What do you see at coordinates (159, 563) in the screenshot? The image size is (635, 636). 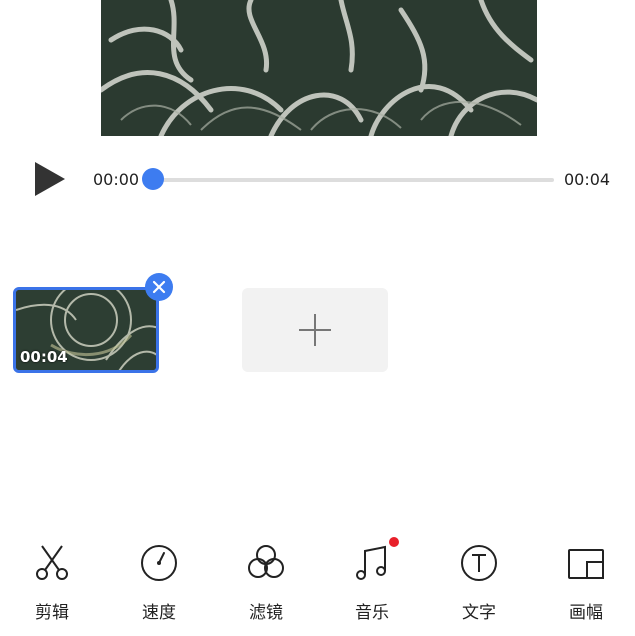 I see `speedometer-icon` at bounding box center [159, 563].